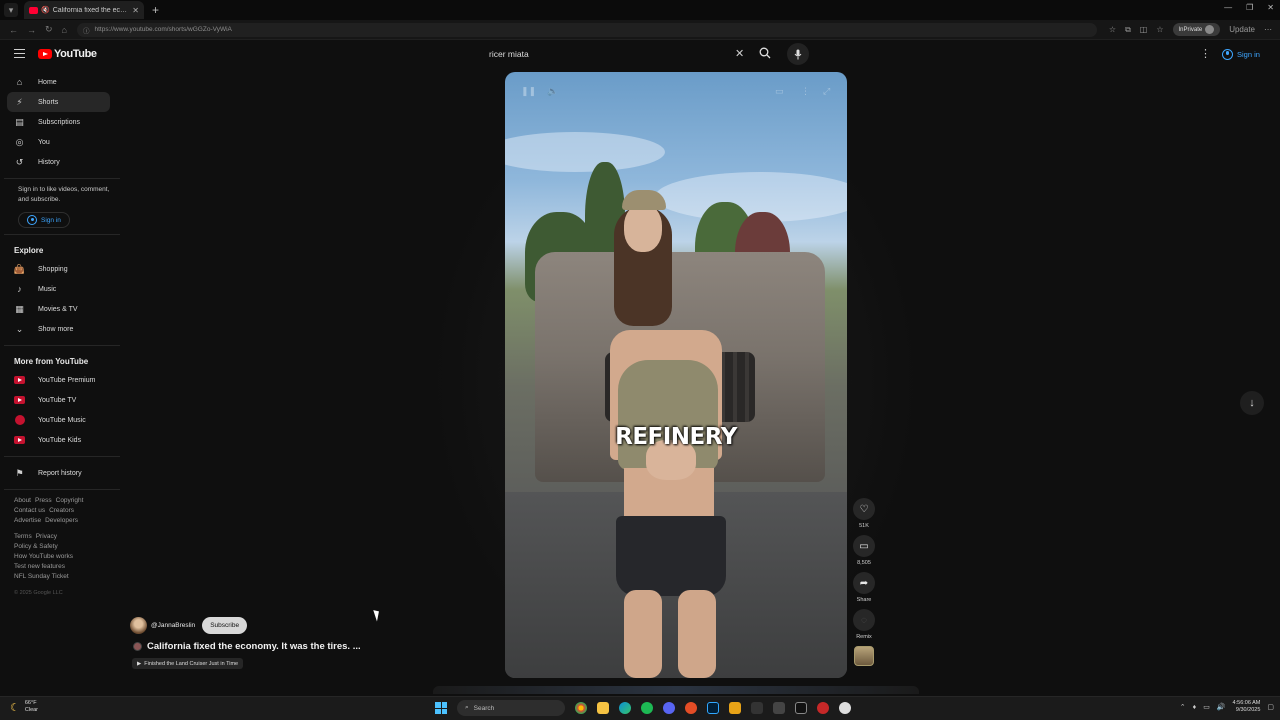 The image size is (1280, 720). Describe the element at coordinates (1228, 7) in the screenshot. I see `minimize-button: —` at that location.